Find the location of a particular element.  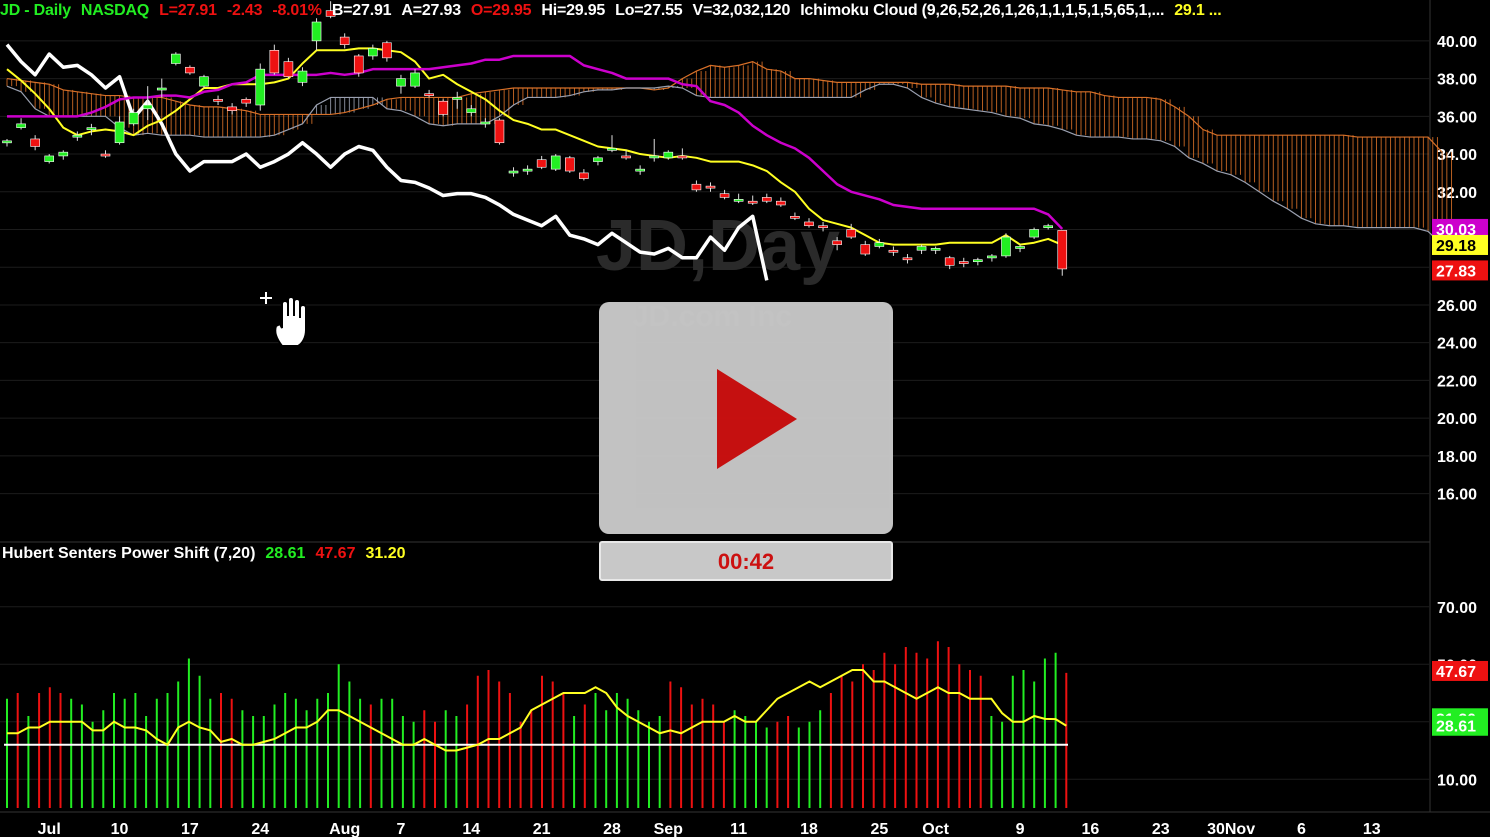

time-tick-label: 10 is located at coordinates (120, 829).